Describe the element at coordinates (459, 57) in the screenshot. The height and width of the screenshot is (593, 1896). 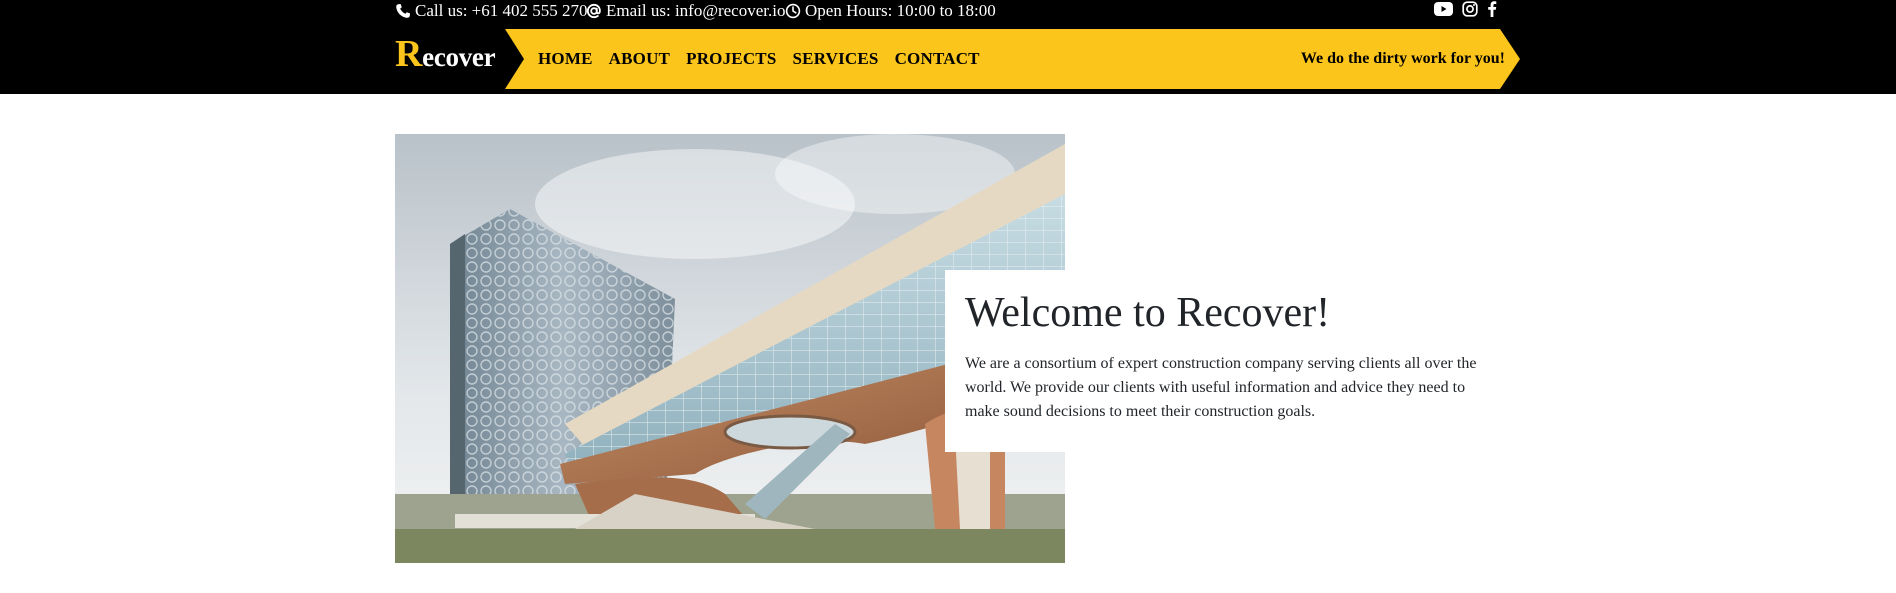
I see `logo-rest: ecover` at that location.